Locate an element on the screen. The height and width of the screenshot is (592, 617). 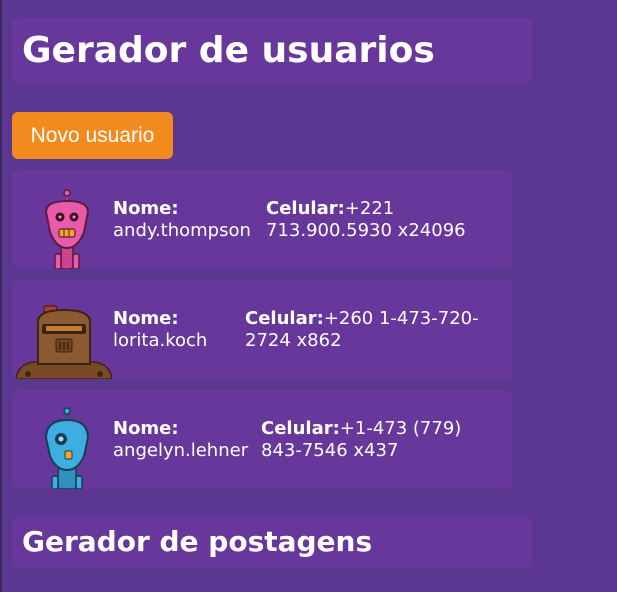
user-name: lorita.koch is located at coordinates (160, 340).